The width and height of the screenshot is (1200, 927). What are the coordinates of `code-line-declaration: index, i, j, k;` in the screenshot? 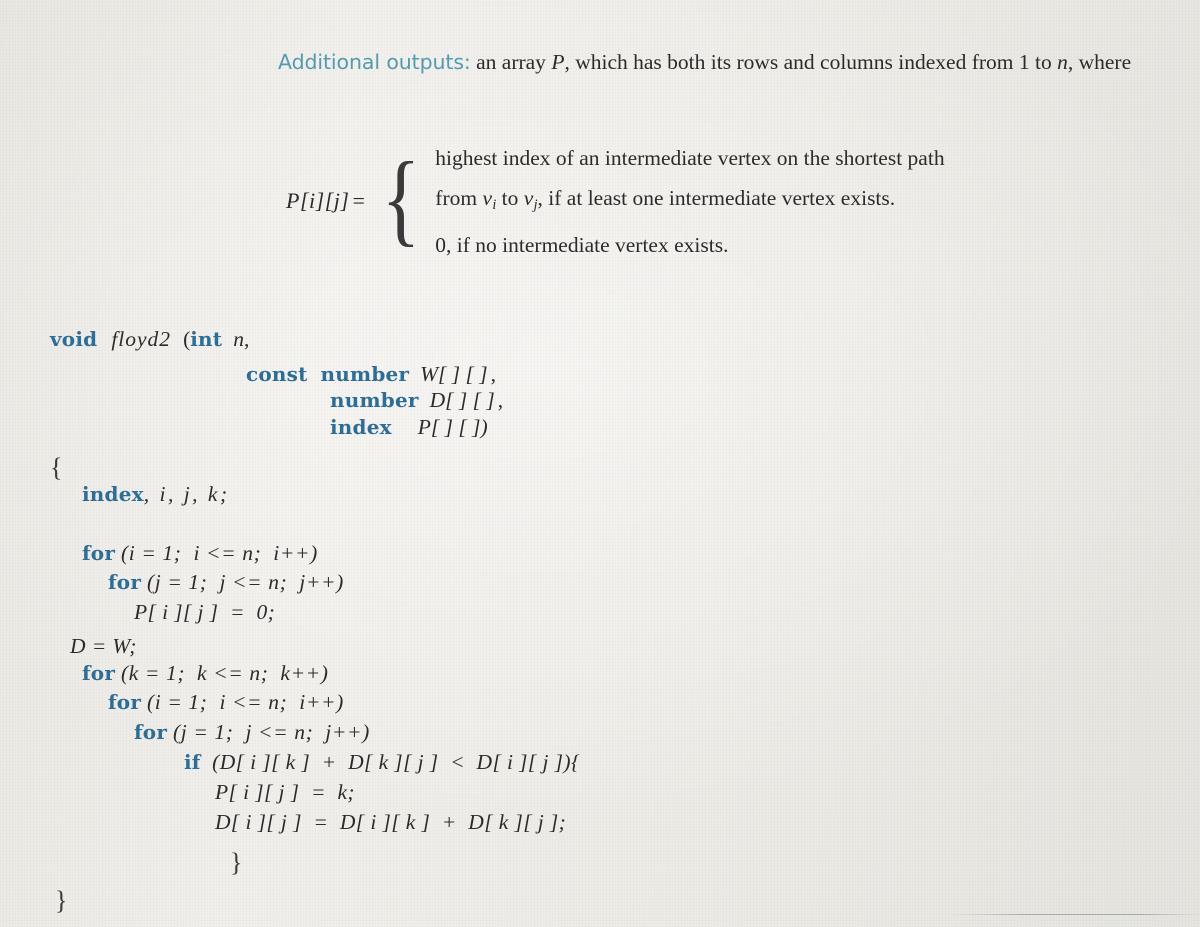 It's located at (156, 494).